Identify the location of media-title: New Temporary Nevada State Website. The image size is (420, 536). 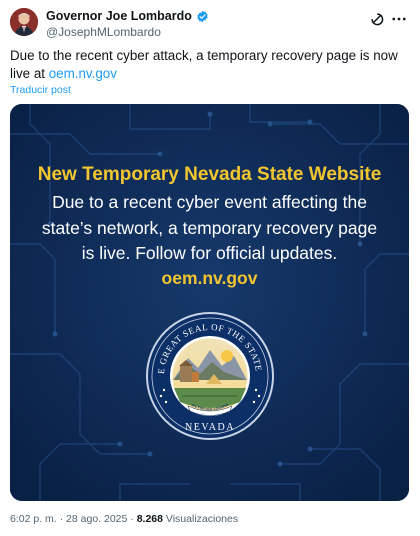
(209, 174).